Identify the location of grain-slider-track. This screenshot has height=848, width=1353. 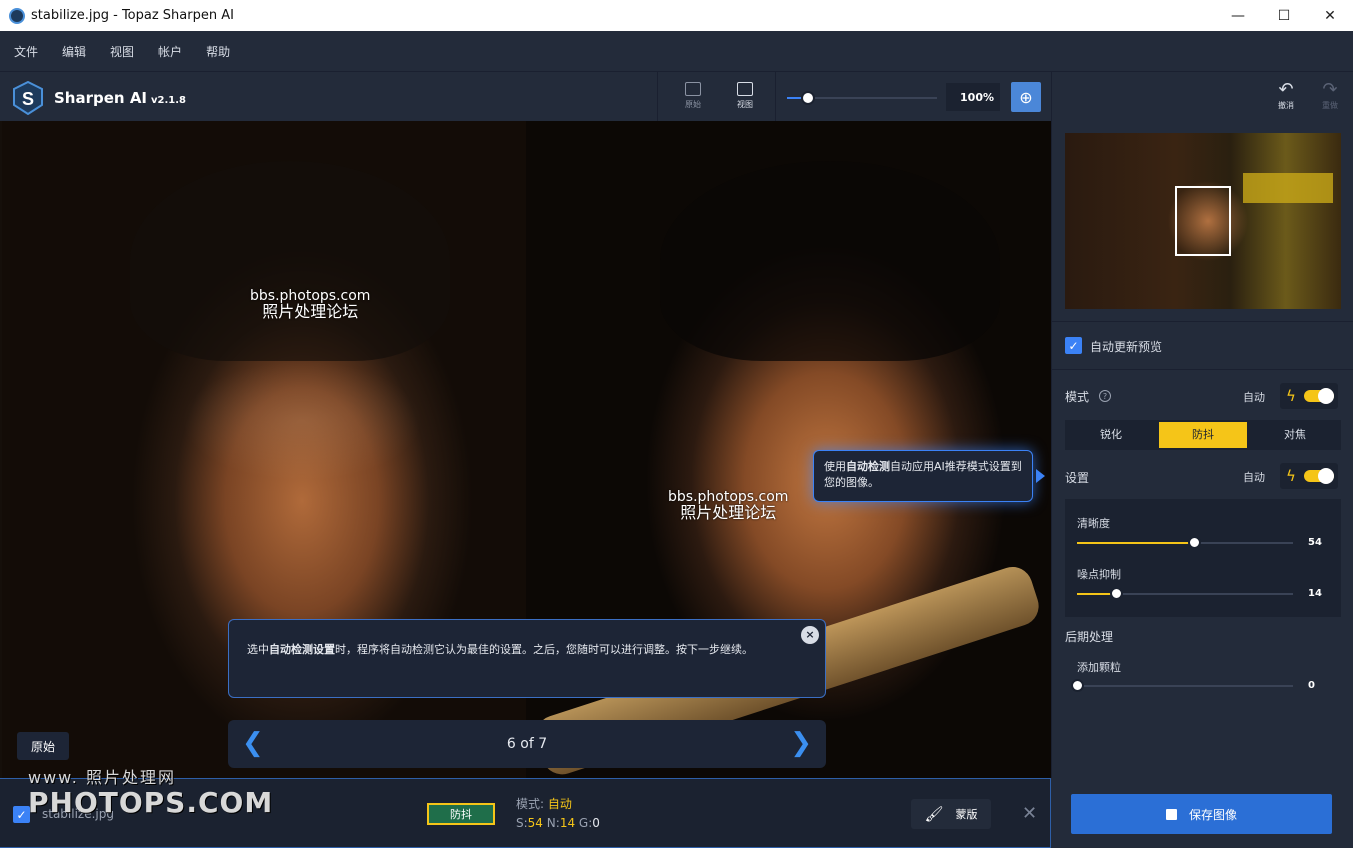
(1185, 686).